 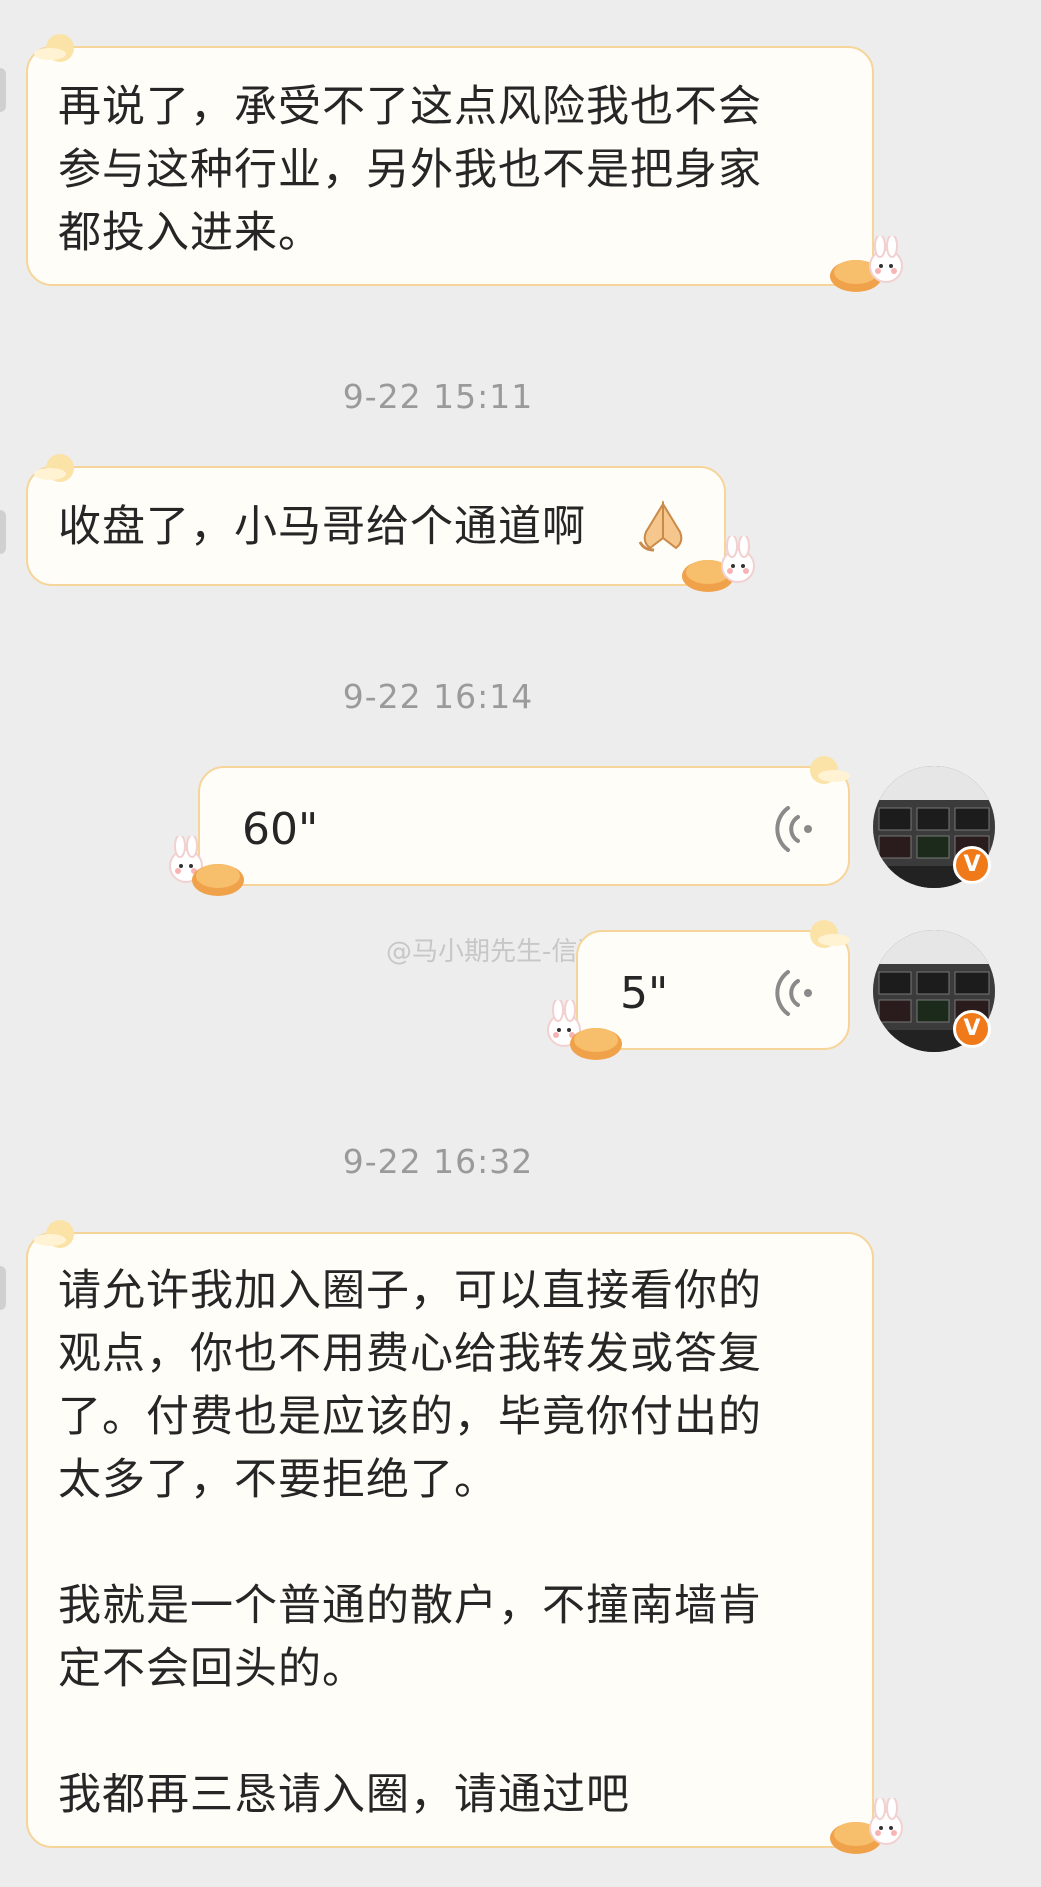 I want to click on watermark: @马小期先生-信道, so click(x=495, y=952).